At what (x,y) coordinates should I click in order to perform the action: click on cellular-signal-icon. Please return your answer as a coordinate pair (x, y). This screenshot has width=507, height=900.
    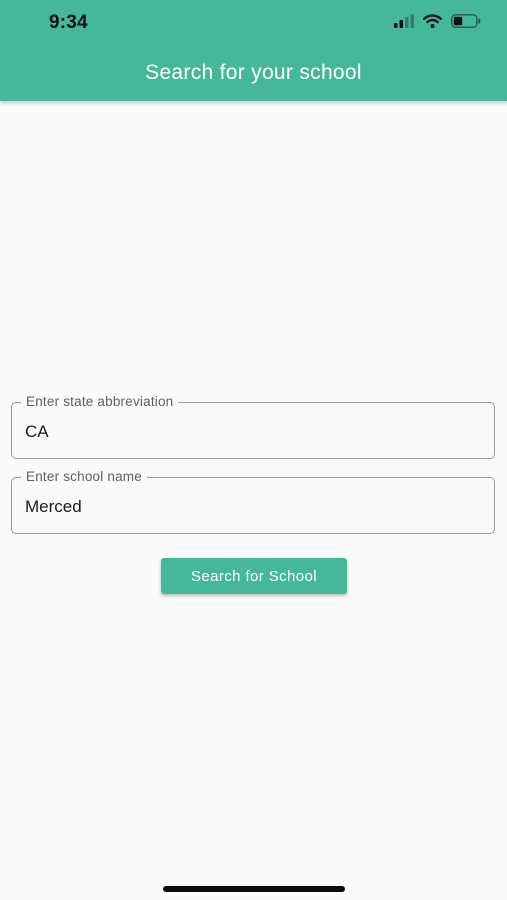
    Looking at the image, I should click on (404, 21).